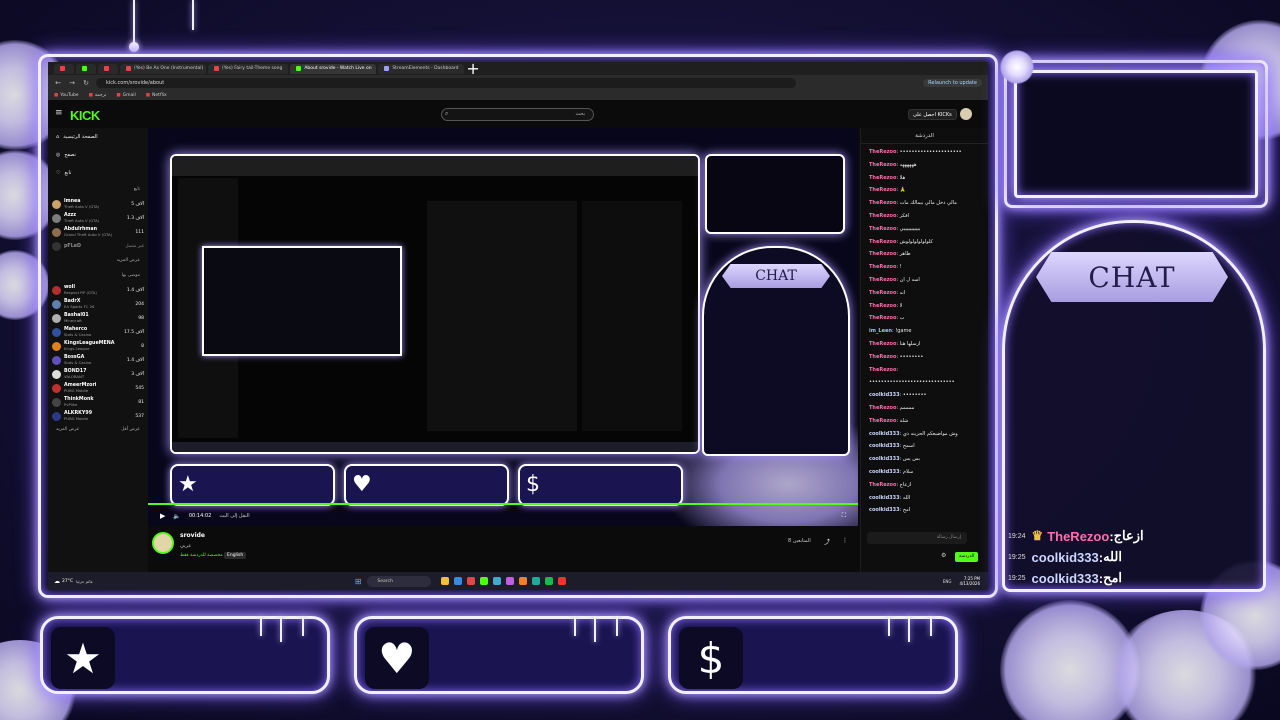 The image size is (1280, 720). I want to click on channel-item: ALKRKY99 PUBG Mobile 537, so click(98, 416).